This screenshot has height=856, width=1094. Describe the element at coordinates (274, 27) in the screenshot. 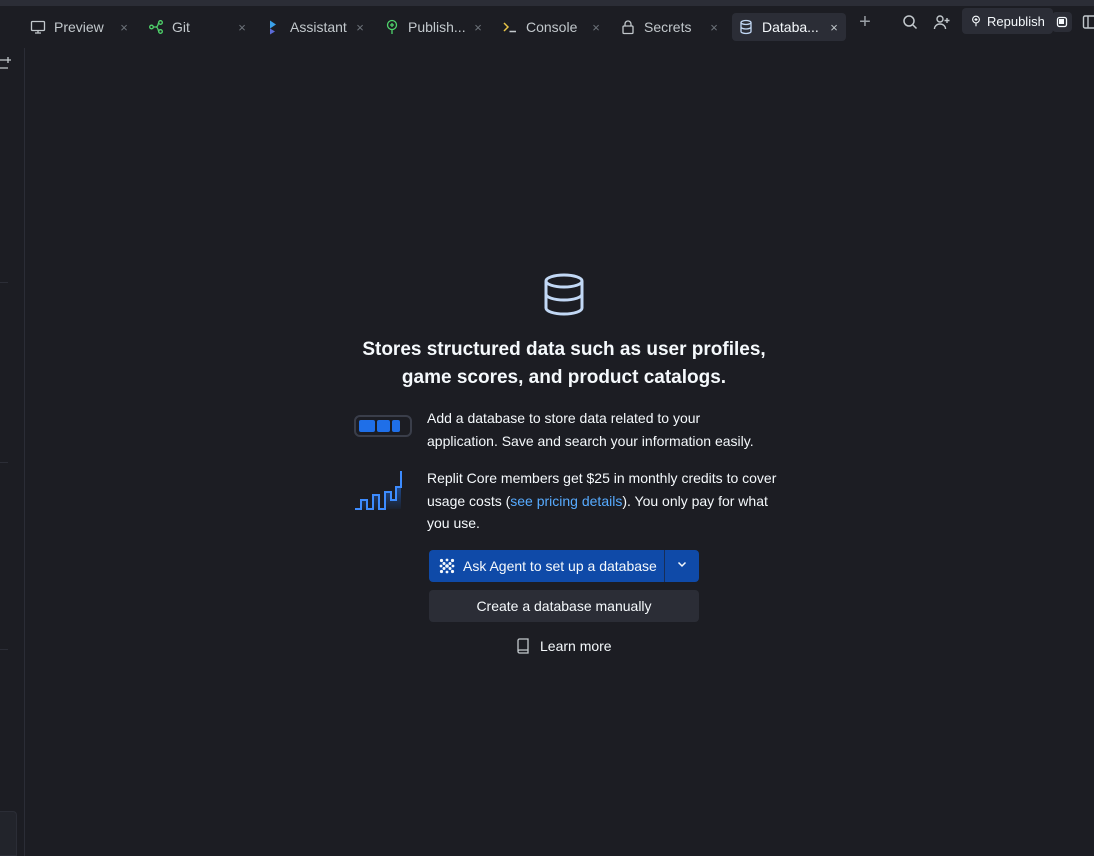

I see `assistant-icon` at that location.